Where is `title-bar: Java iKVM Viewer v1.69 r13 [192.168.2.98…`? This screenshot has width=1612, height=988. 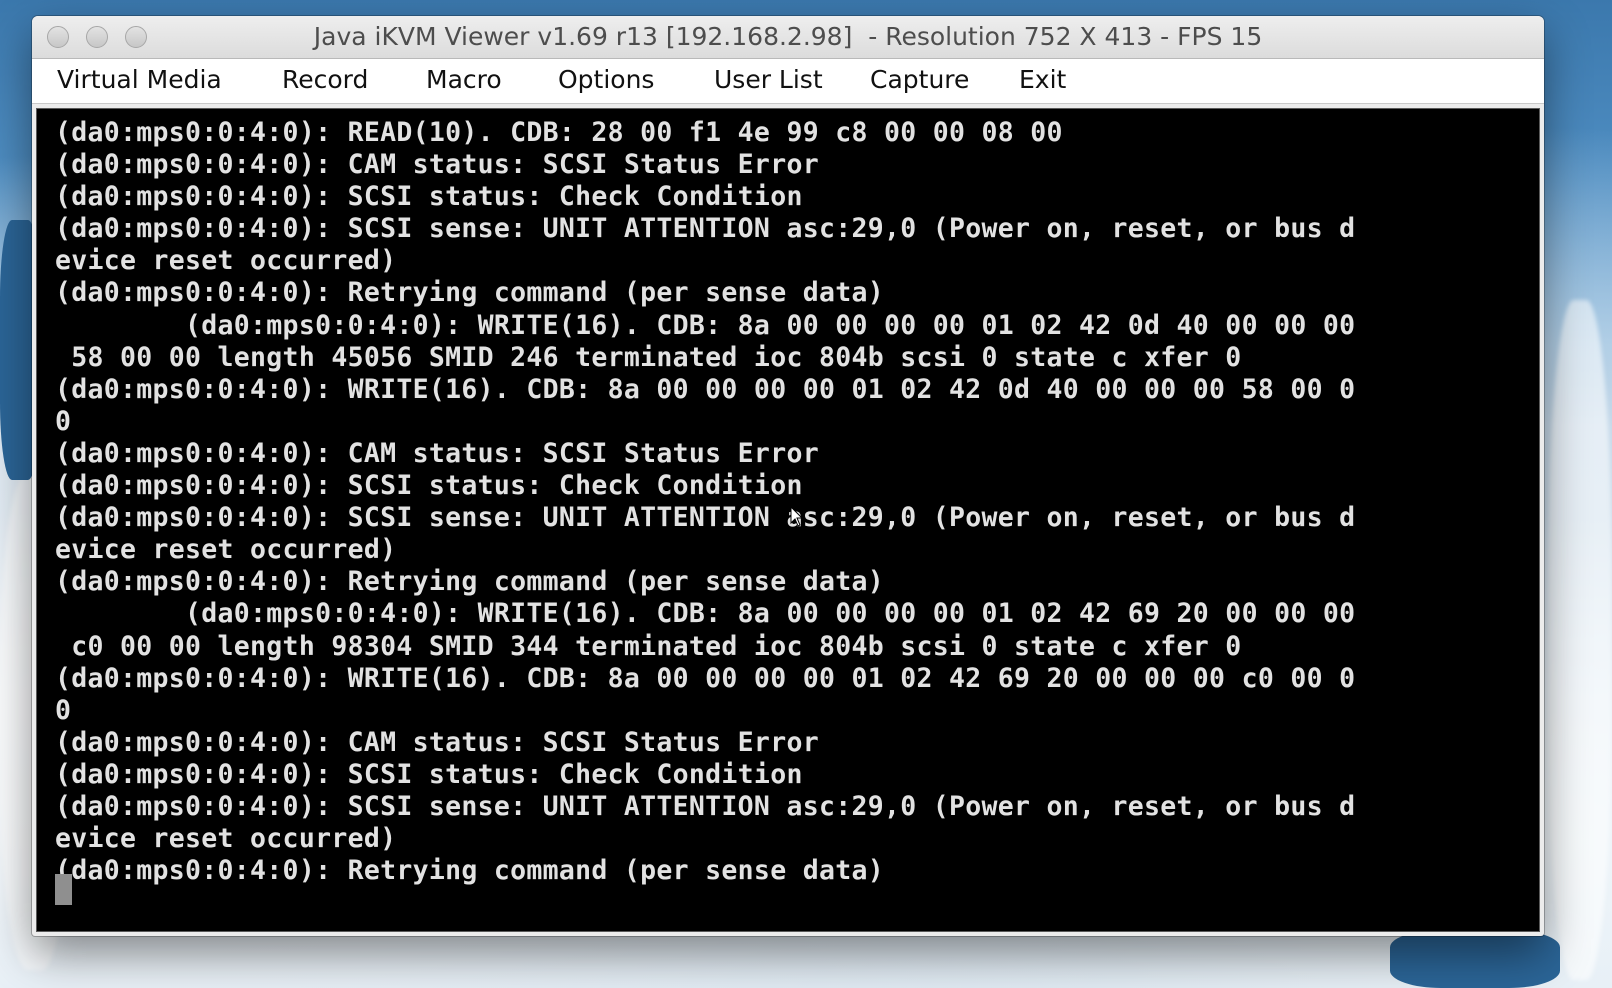 title-bar: Java iKVM Viewer v1.69 r13 [192.168.2.98… is located at coordinates (788, 37).